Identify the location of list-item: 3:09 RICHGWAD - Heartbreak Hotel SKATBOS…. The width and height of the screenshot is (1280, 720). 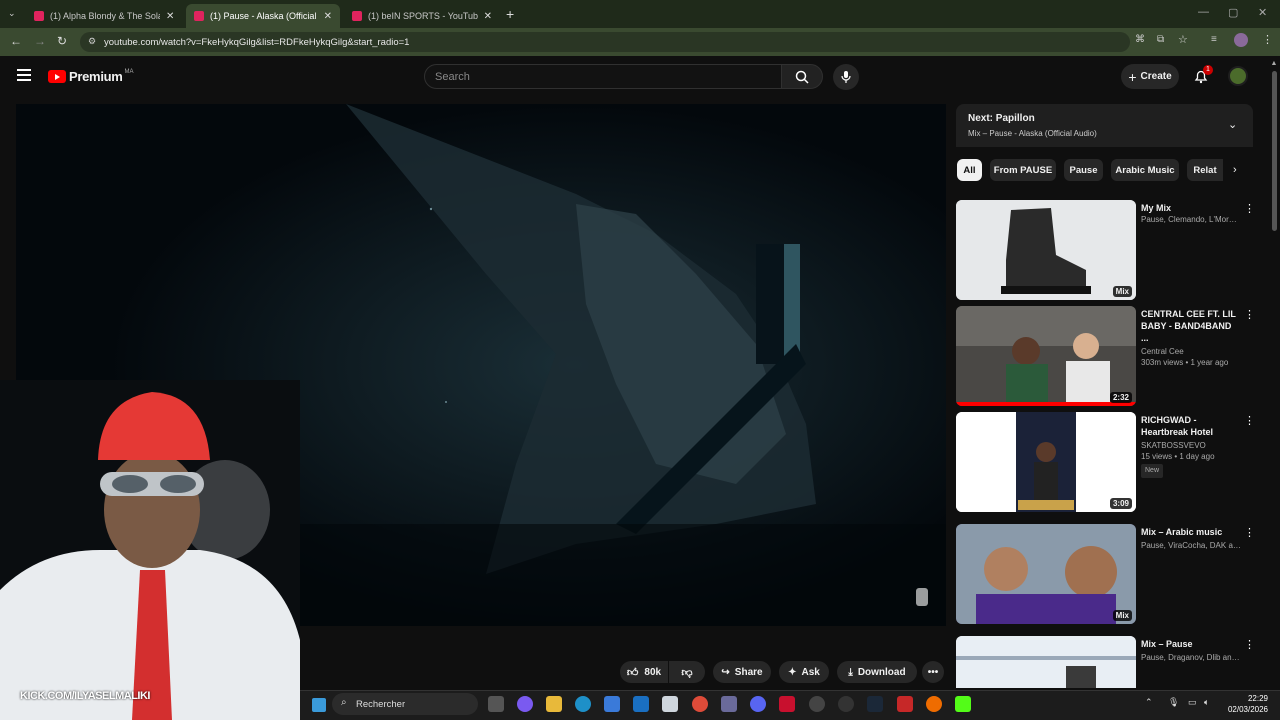
(1106, 463).